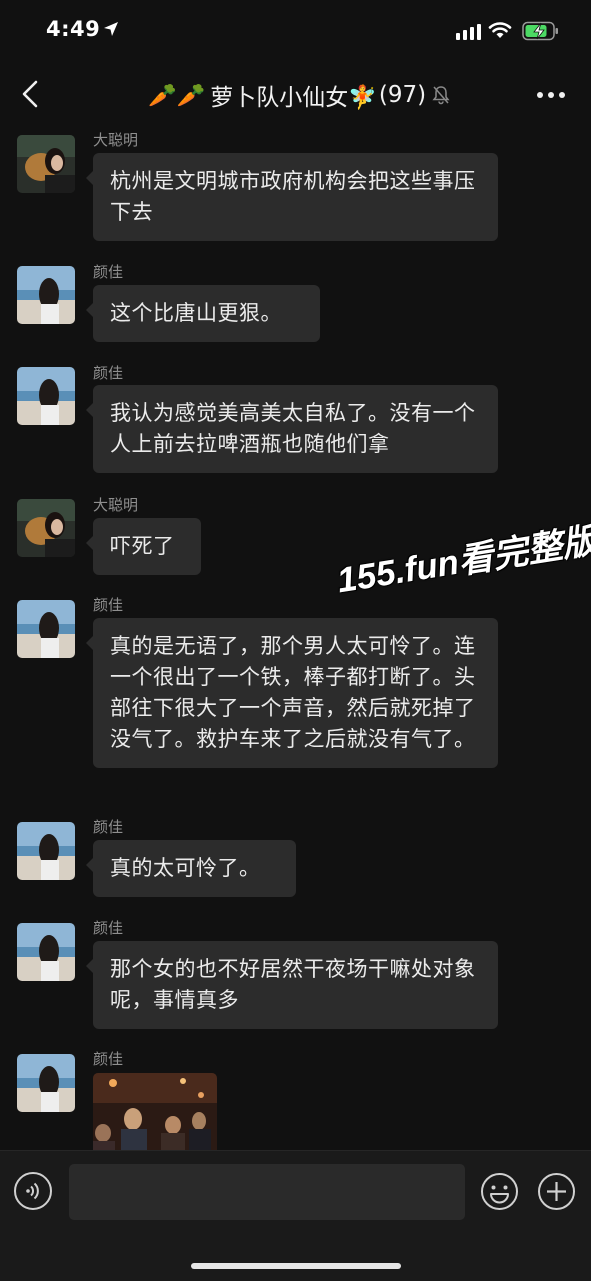  Describe the element at coordinates (296, 1266) in the screenshot. I see `home-indicator` at that location.